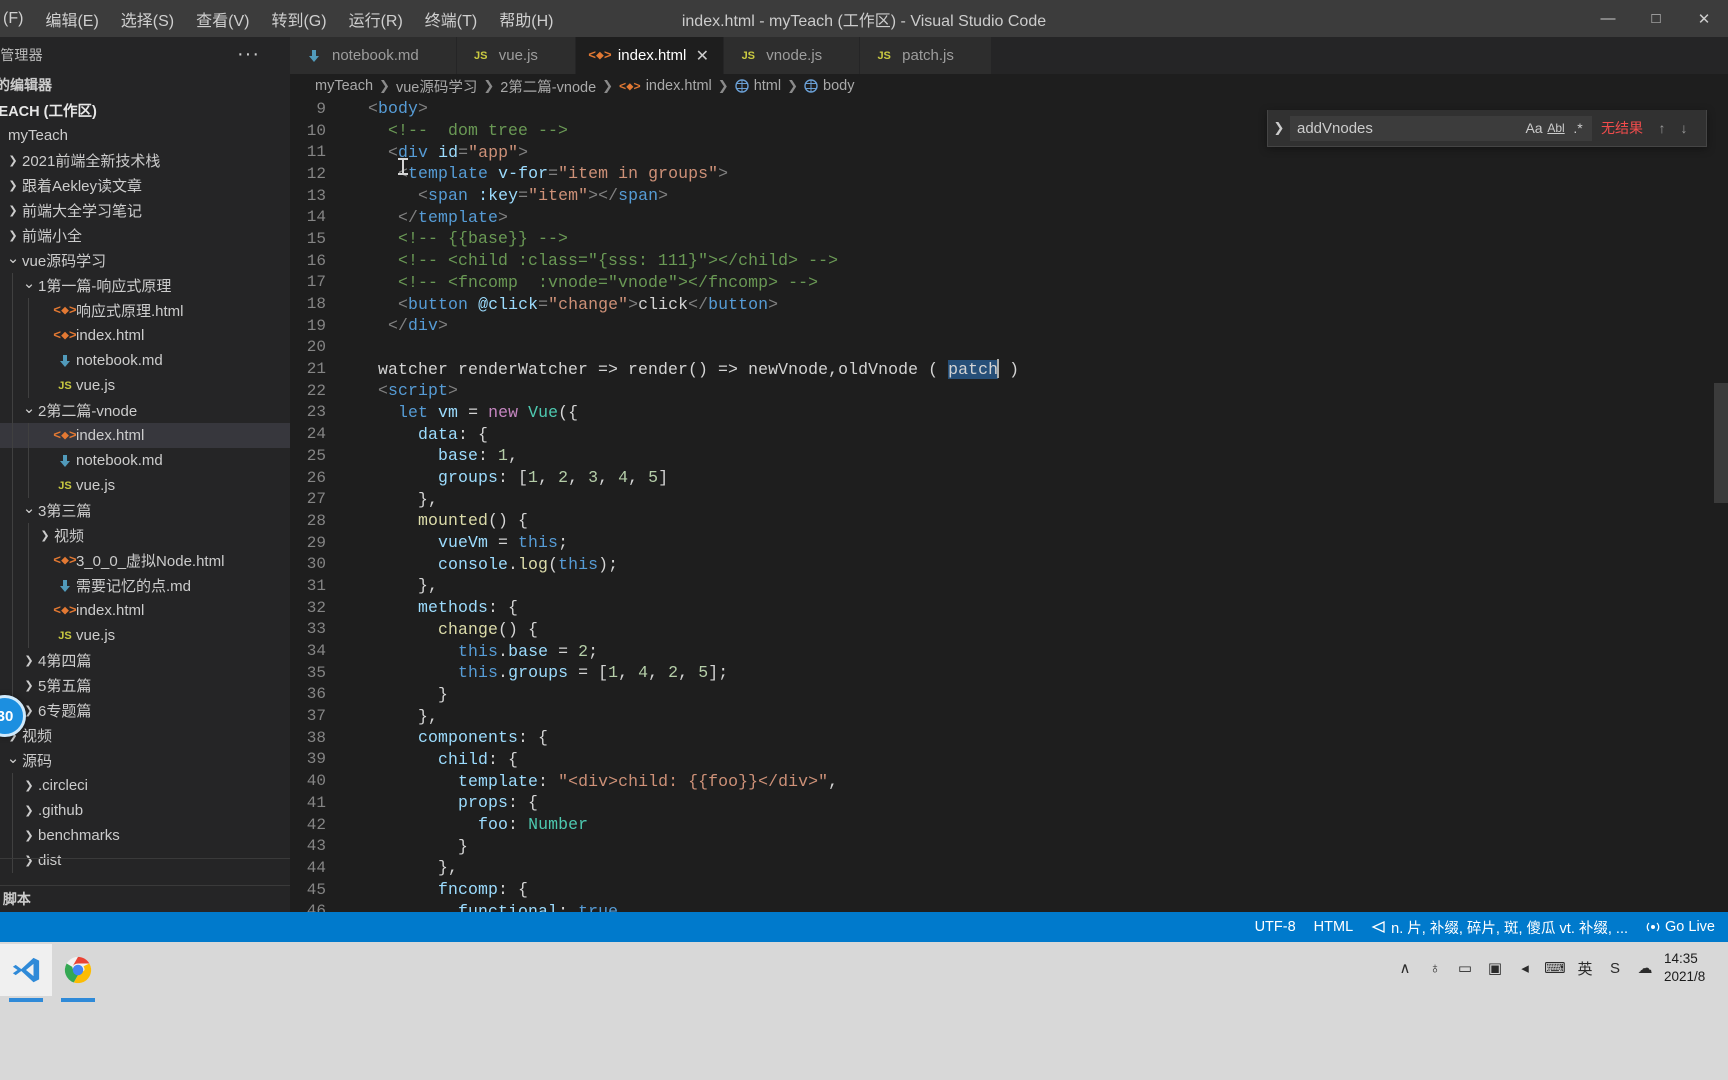  I want to click on tree-item: ❯ 4第四篇, so click(145, 660).